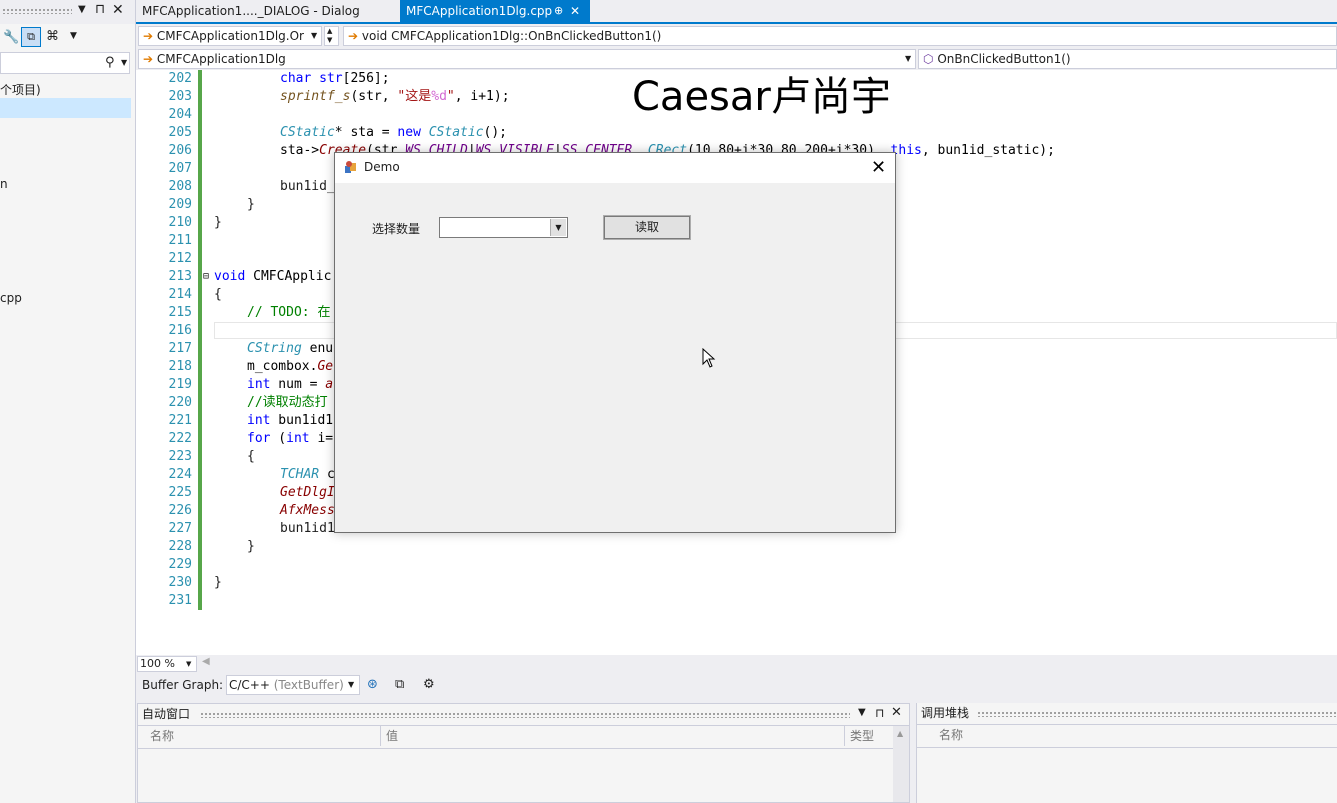 This screenshot has width=1337, height=803. Describe the element at coordinates (523, 753) in the screenshot. I see `autos-window: 自动窗口 ▼ ⊓ ✕ 名称 值 类型 ▲` at that location.